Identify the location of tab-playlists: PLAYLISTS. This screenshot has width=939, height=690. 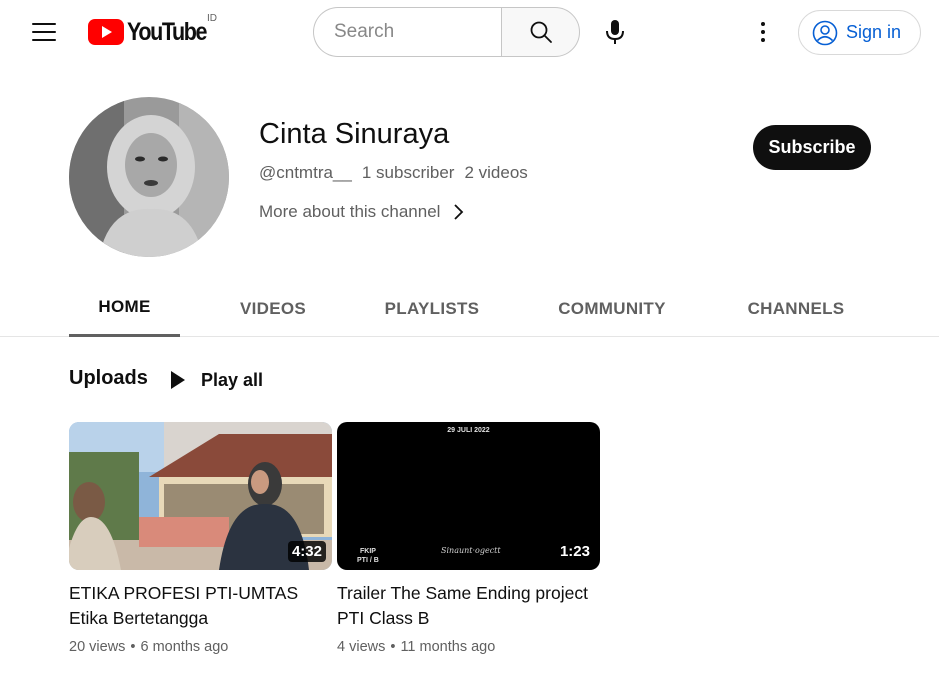
(432, 308).